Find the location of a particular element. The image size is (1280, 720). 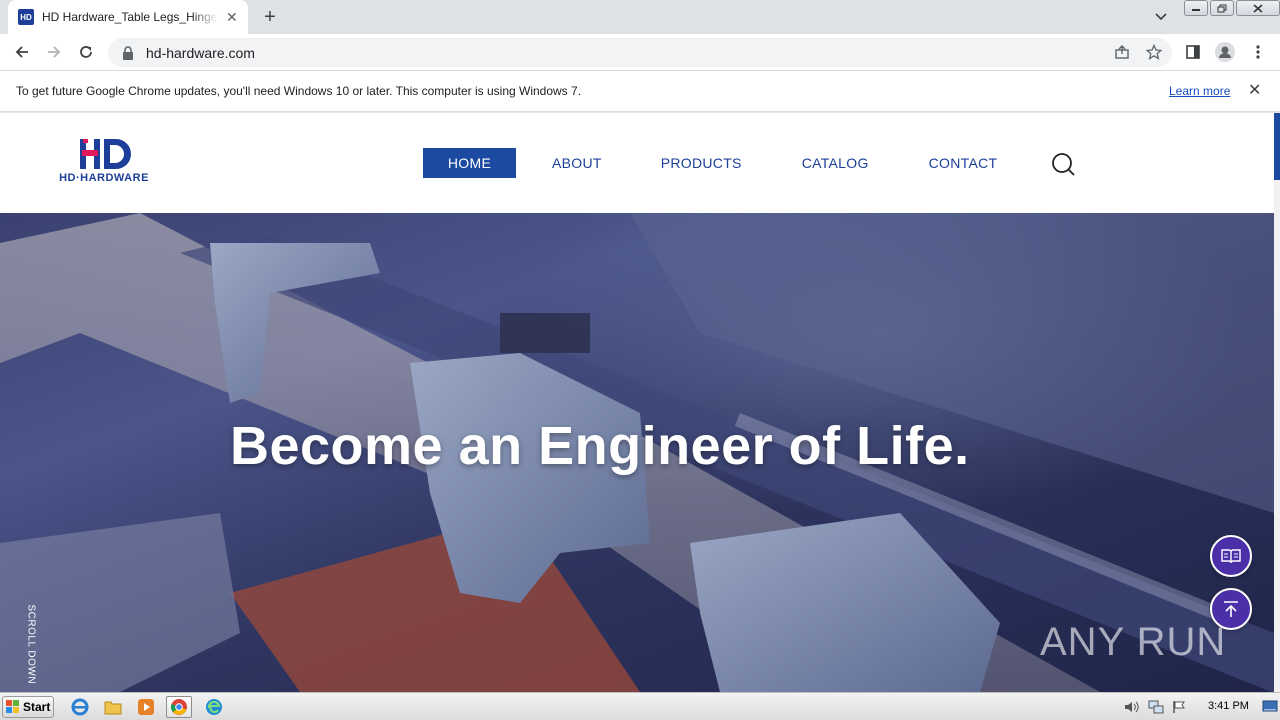

start-button: Start is located at coordinates (28, 707).